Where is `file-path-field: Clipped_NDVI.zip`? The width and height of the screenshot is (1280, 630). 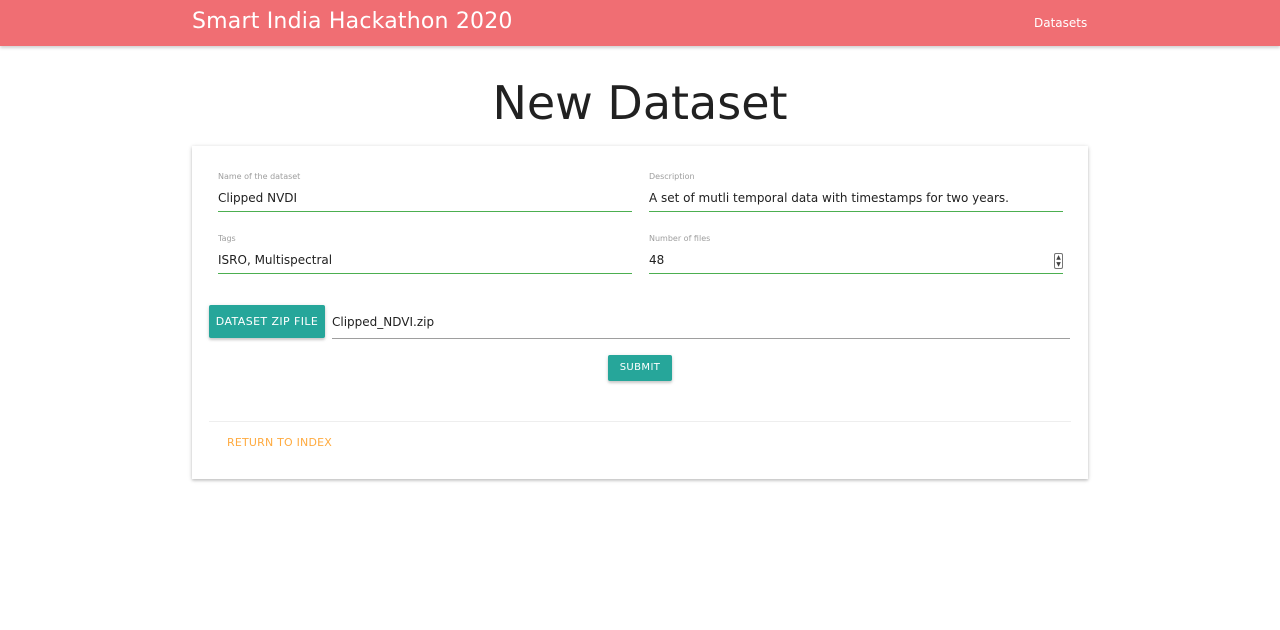 file-path-field: Clipped_NDVI.zip is located at coordinates (701, 322).